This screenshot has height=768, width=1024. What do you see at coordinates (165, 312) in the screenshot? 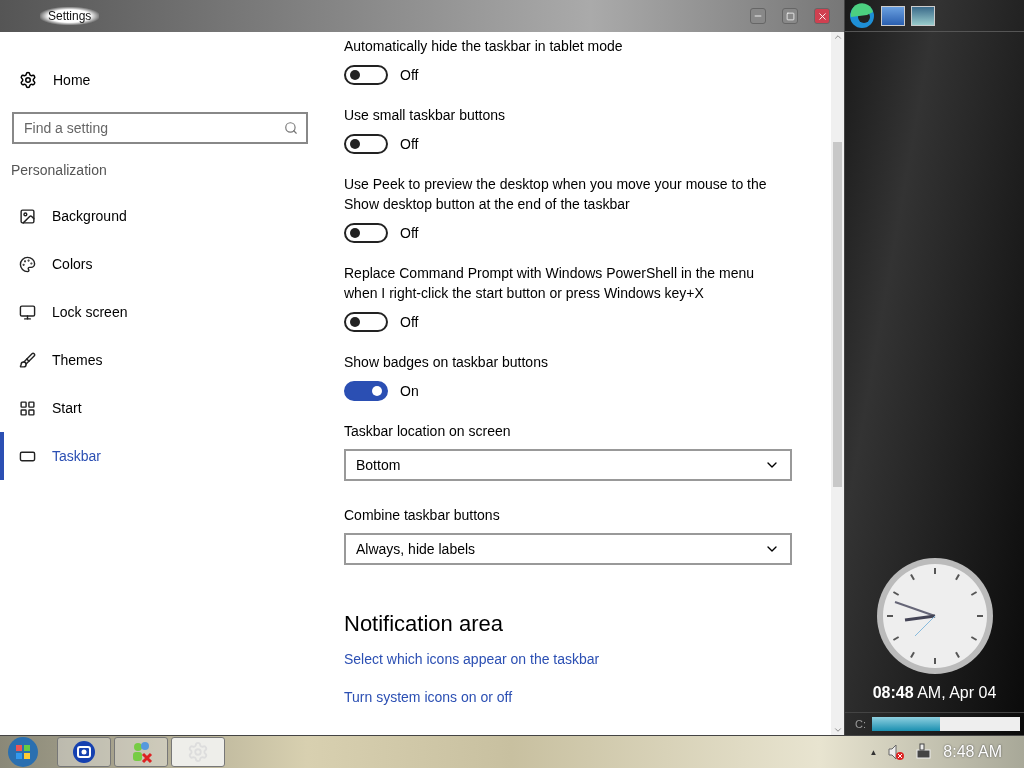
I see `sidebar-item: Lock screen` at bounding box center [165, 312].